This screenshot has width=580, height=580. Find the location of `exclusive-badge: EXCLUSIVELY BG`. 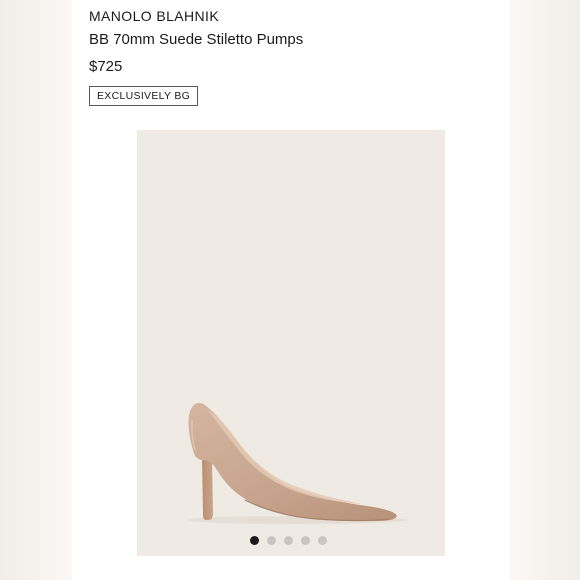

exclusive-badge: EXCLUSIVELY BG is located at coordinates (144, 96).